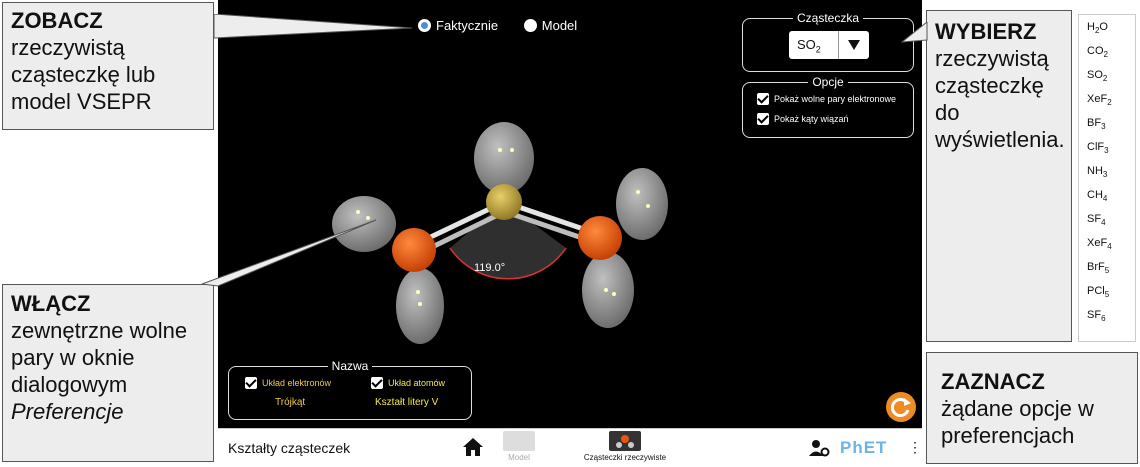 This screenshot has width=1140, height=467. What do you see at coordinates (424, 25) in the screenshot?
I see `radio-dot-selected-icon` at bounding box center [424, 25].